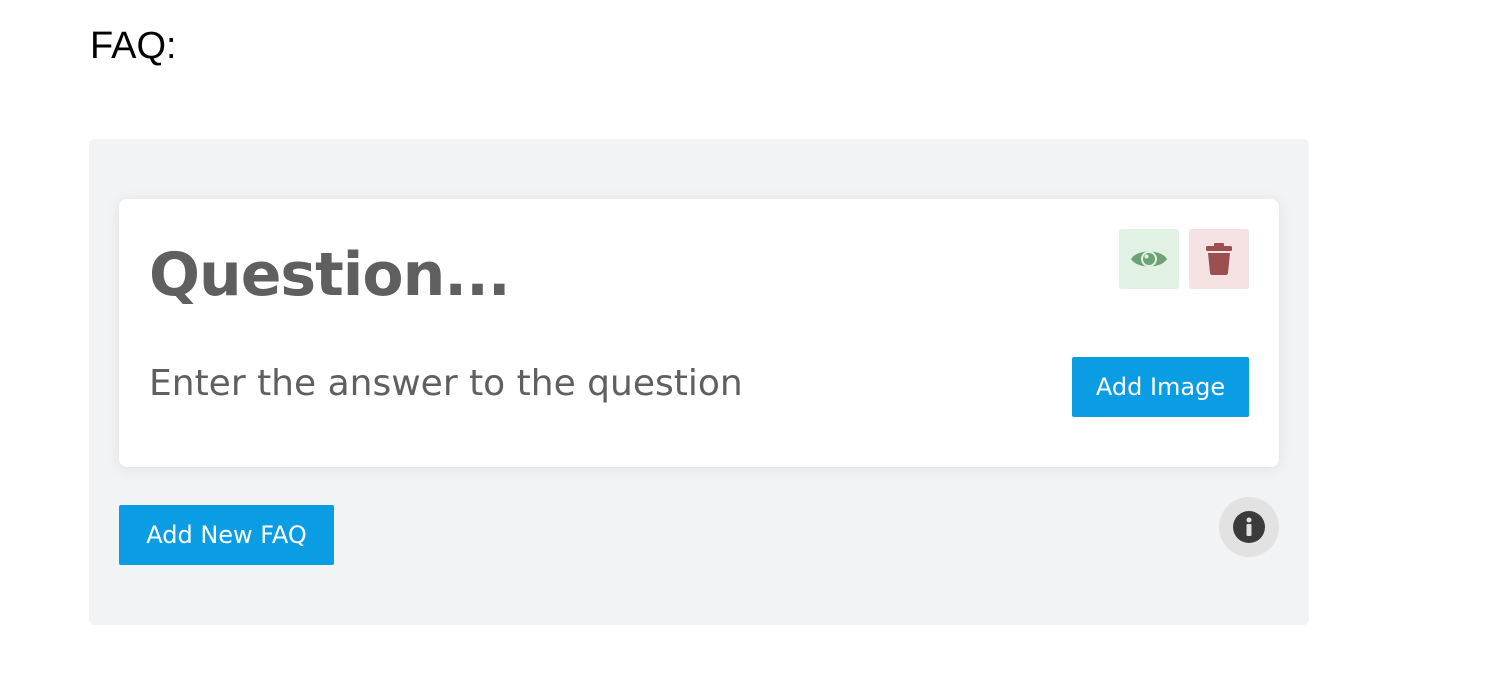  I want to click on page-title: FAQ:, so click(133, 46).